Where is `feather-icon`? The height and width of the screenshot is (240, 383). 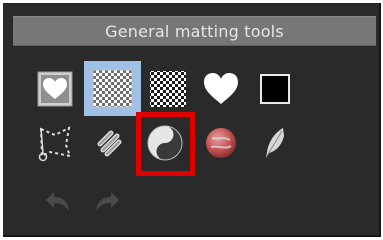 feather-icon is located at coordinates (275, 143).